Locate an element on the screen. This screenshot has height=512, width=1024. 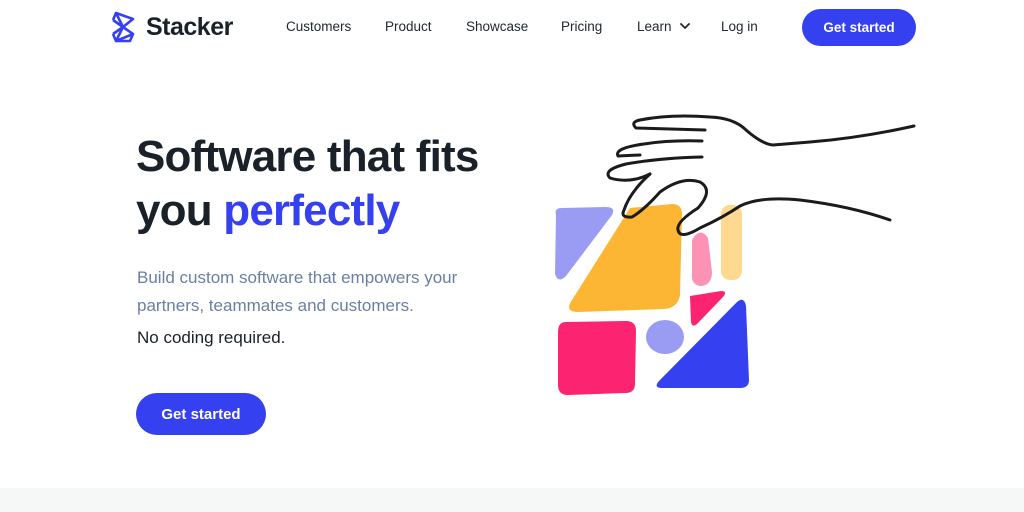
nav-login: Log in is located at coordinates (739, 26).